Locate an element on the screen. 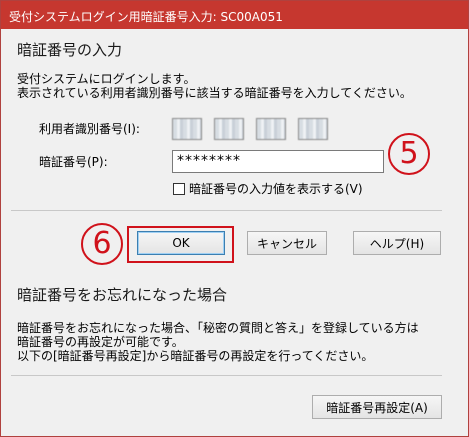  divider-top is located at coordinates (226, 210).